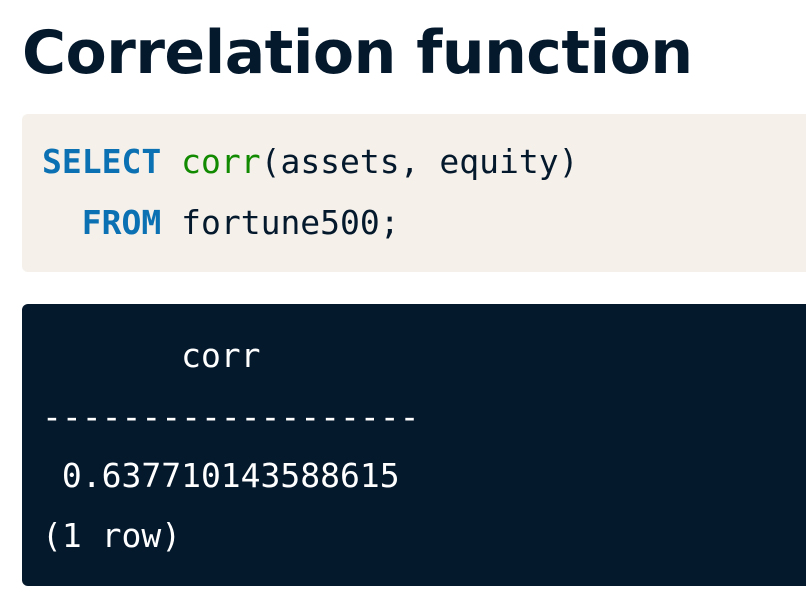  I want to click on sql-keyword-select: SELECT, so click(102, 161).